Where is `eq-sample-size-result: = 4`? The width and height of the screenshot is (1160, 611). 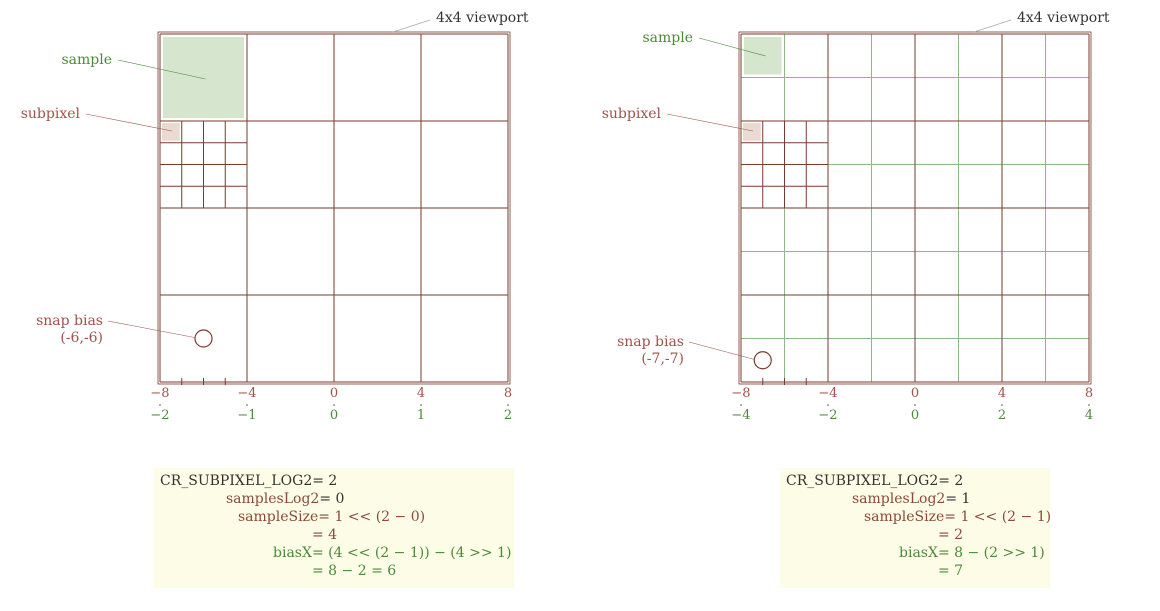 eq-sample-size-result: = 4 is located at coordinates (325, 535).